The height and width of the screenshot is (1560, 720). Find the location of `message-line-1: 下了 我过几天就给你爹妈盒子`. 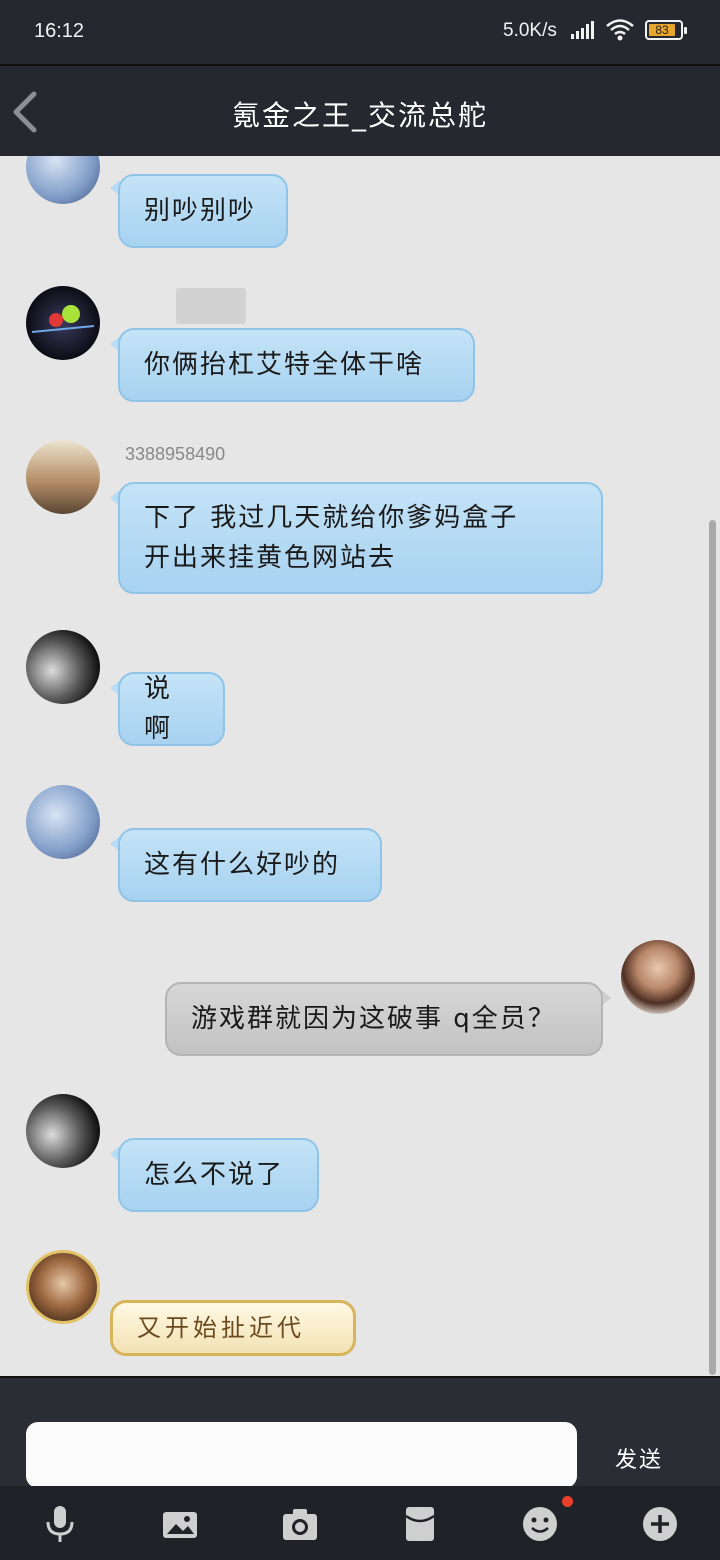

message-line-1: 下了 我过几天就给你爹妈盒子 is located at coordinates (331, 518).